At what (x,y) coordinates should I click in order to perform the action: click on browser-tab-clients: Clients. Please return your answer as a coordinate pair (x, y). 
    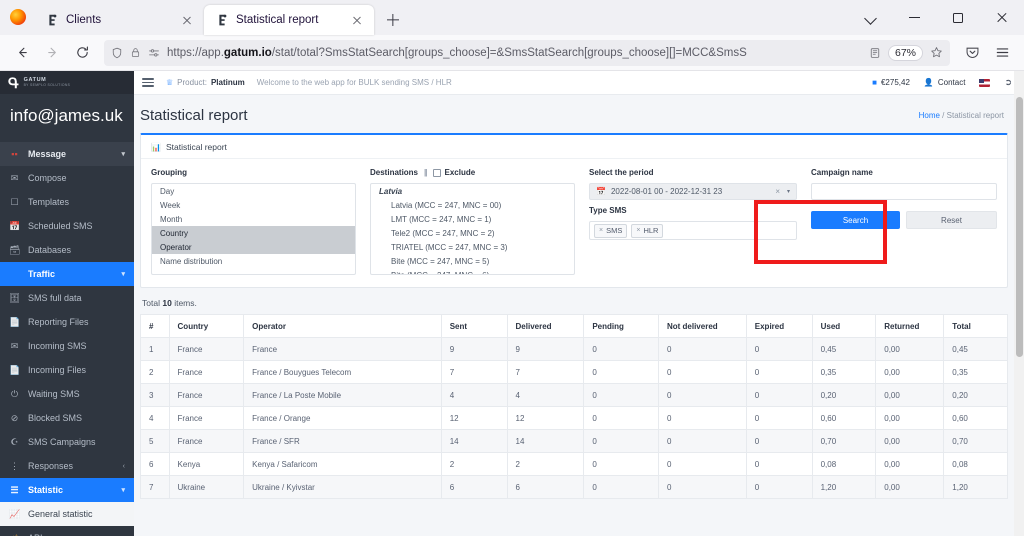
    Looking at the image, I should click on (119, 20).